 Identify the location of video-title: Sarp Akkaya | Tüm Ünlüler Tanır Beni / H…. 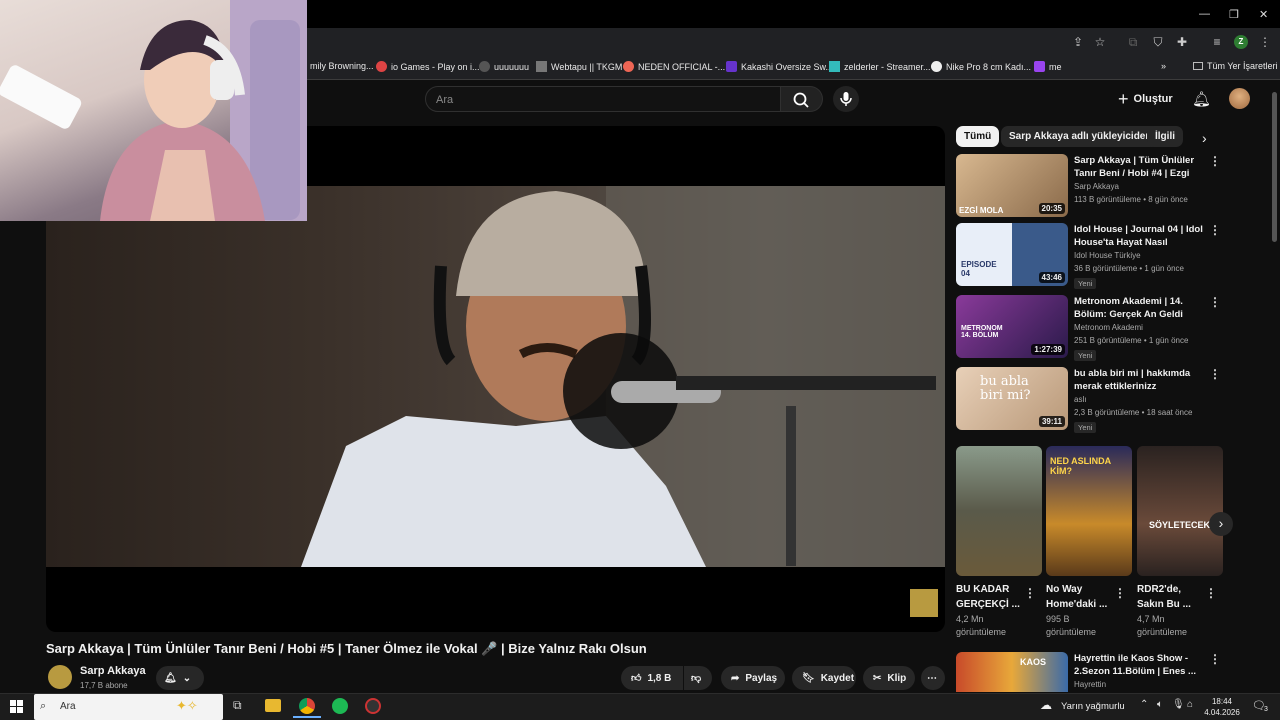
(1140, 167).